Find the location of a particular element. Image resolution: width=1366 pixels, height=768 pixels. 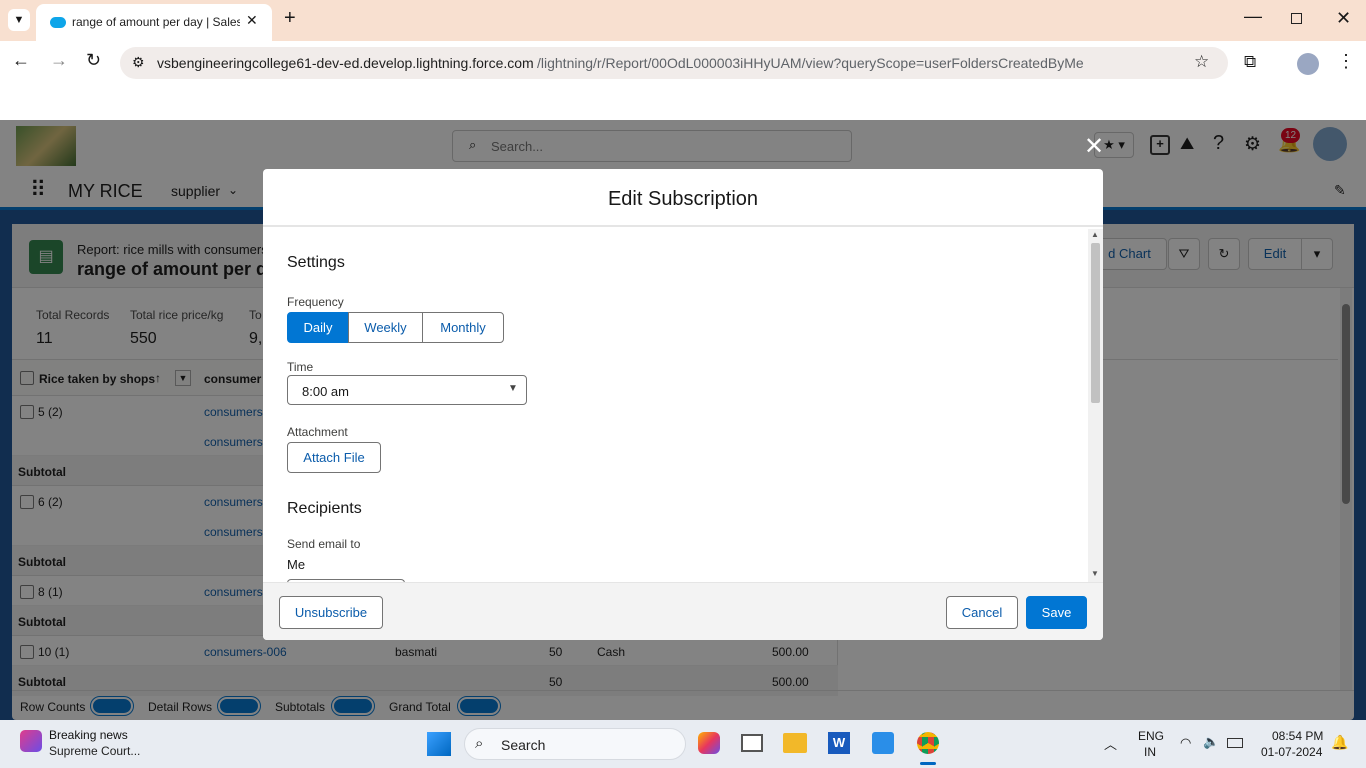

frequency-label: Frequency is located at coordinates (315, 302).